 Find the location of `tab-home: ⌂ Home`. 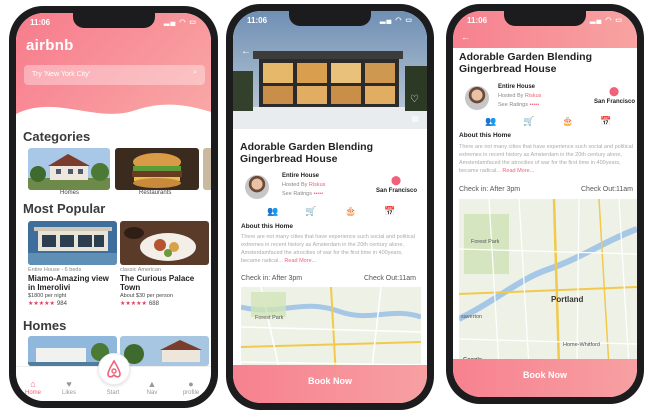

tab-home: ⌂ Home is located at coordinates (33, 387).